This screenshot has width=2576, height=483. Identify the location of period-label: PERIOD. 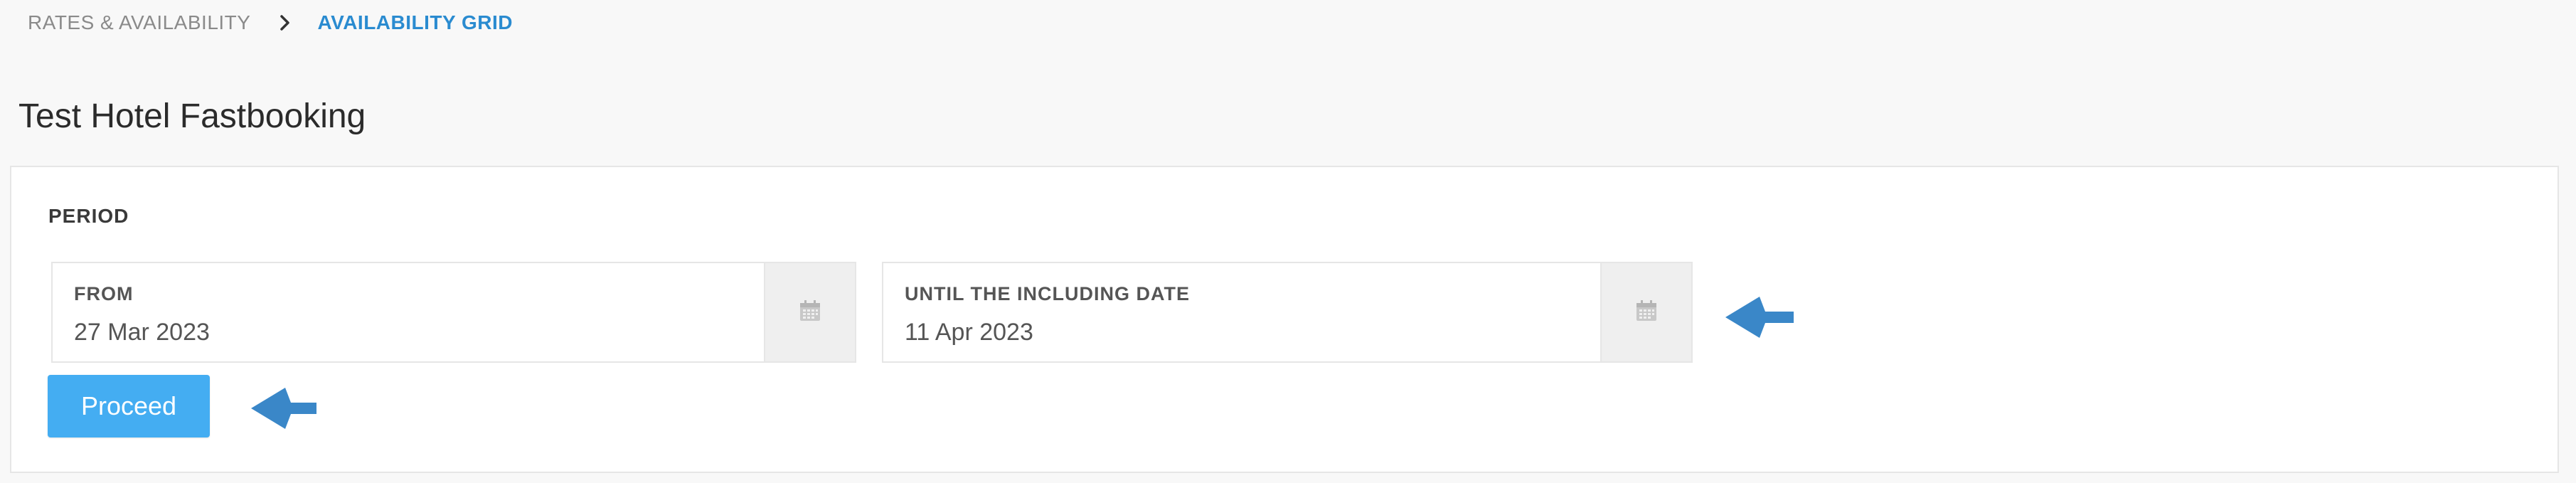
(88, 216).